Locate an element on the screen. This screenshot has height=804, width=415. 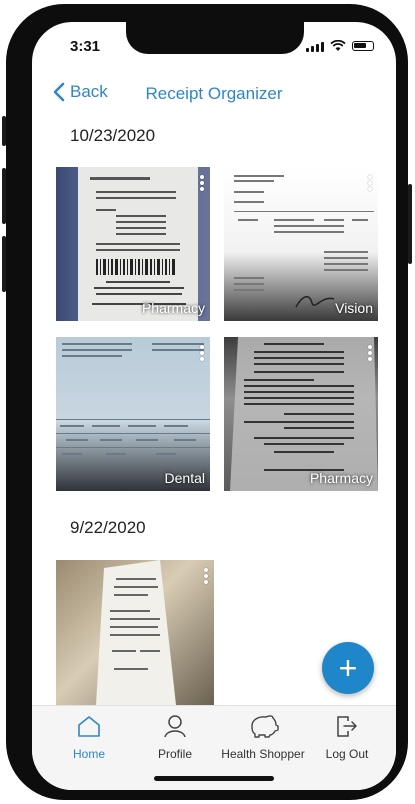
home-icon is located at coordinates (89, 726).